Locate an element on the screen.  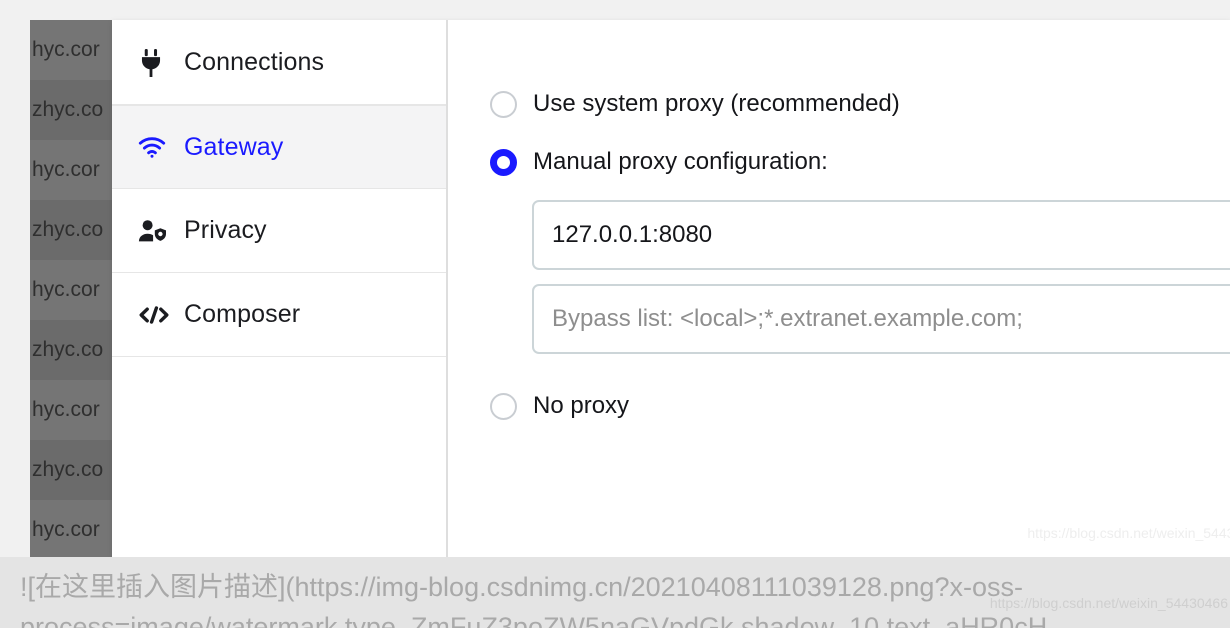
radio-no-proxy: No proxy is located at coordinates (860, 406).